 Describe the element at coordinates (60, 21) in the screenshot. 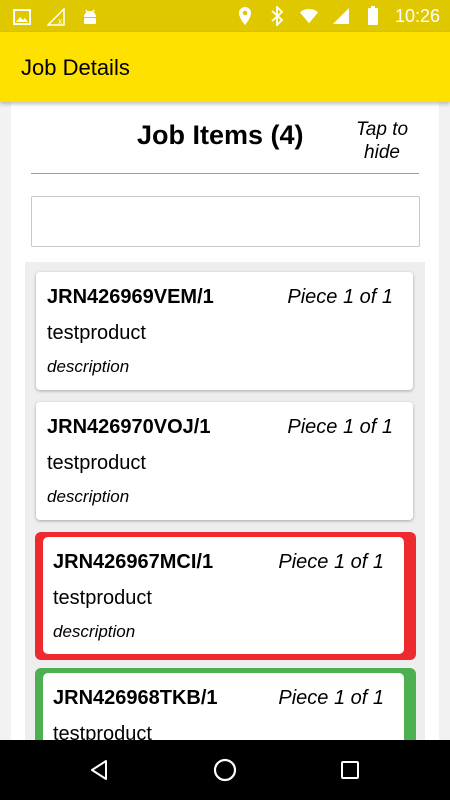

I see `svg-text: x` at that location.